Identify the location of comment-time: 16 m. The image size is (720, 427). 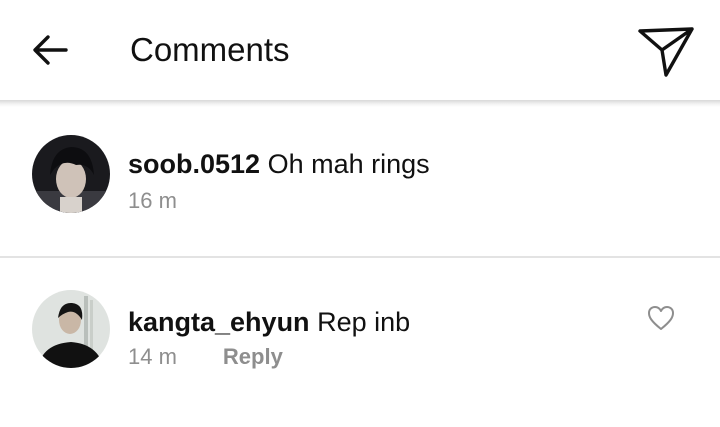
(152, 200).